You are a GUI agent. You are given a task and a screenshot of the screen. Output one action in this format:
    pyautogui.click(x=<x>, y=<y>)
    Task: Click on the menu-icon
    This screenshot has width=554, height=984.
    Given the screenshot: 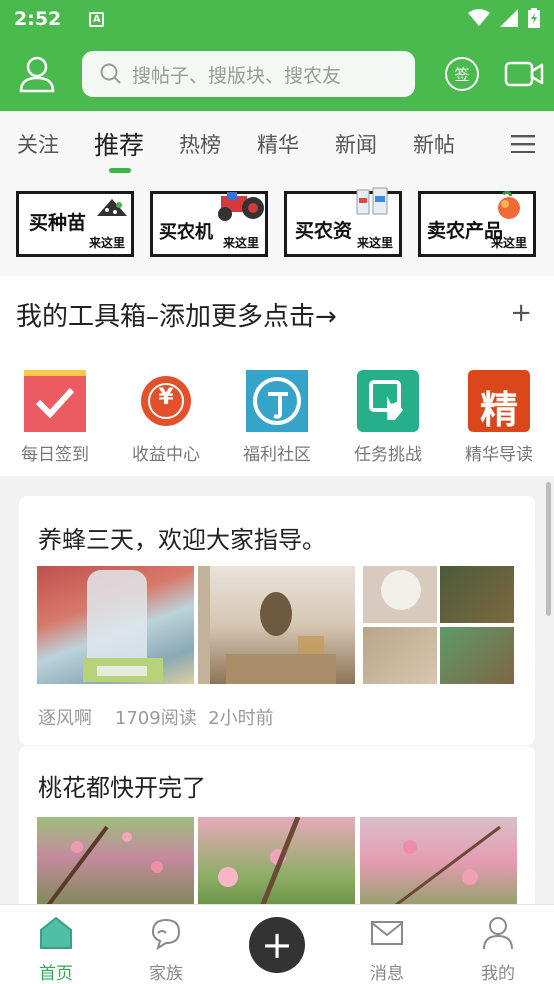 What is the action you would take?
    pyautogui.click(x=523, y=144)
    